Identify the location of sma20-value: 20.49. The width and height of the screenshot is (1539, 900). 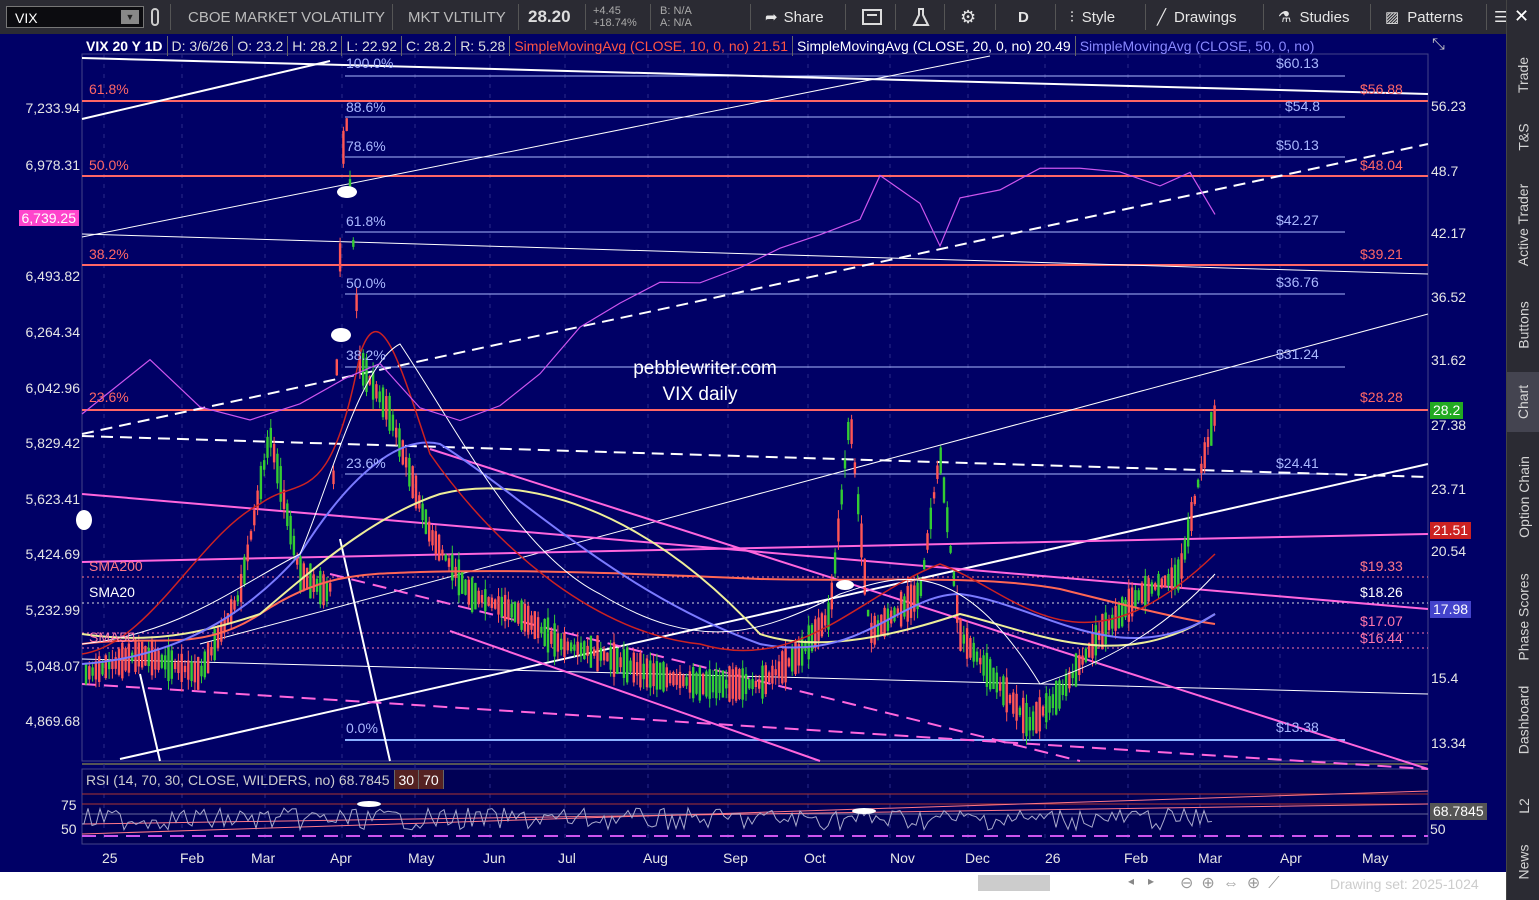
(1053, 46).